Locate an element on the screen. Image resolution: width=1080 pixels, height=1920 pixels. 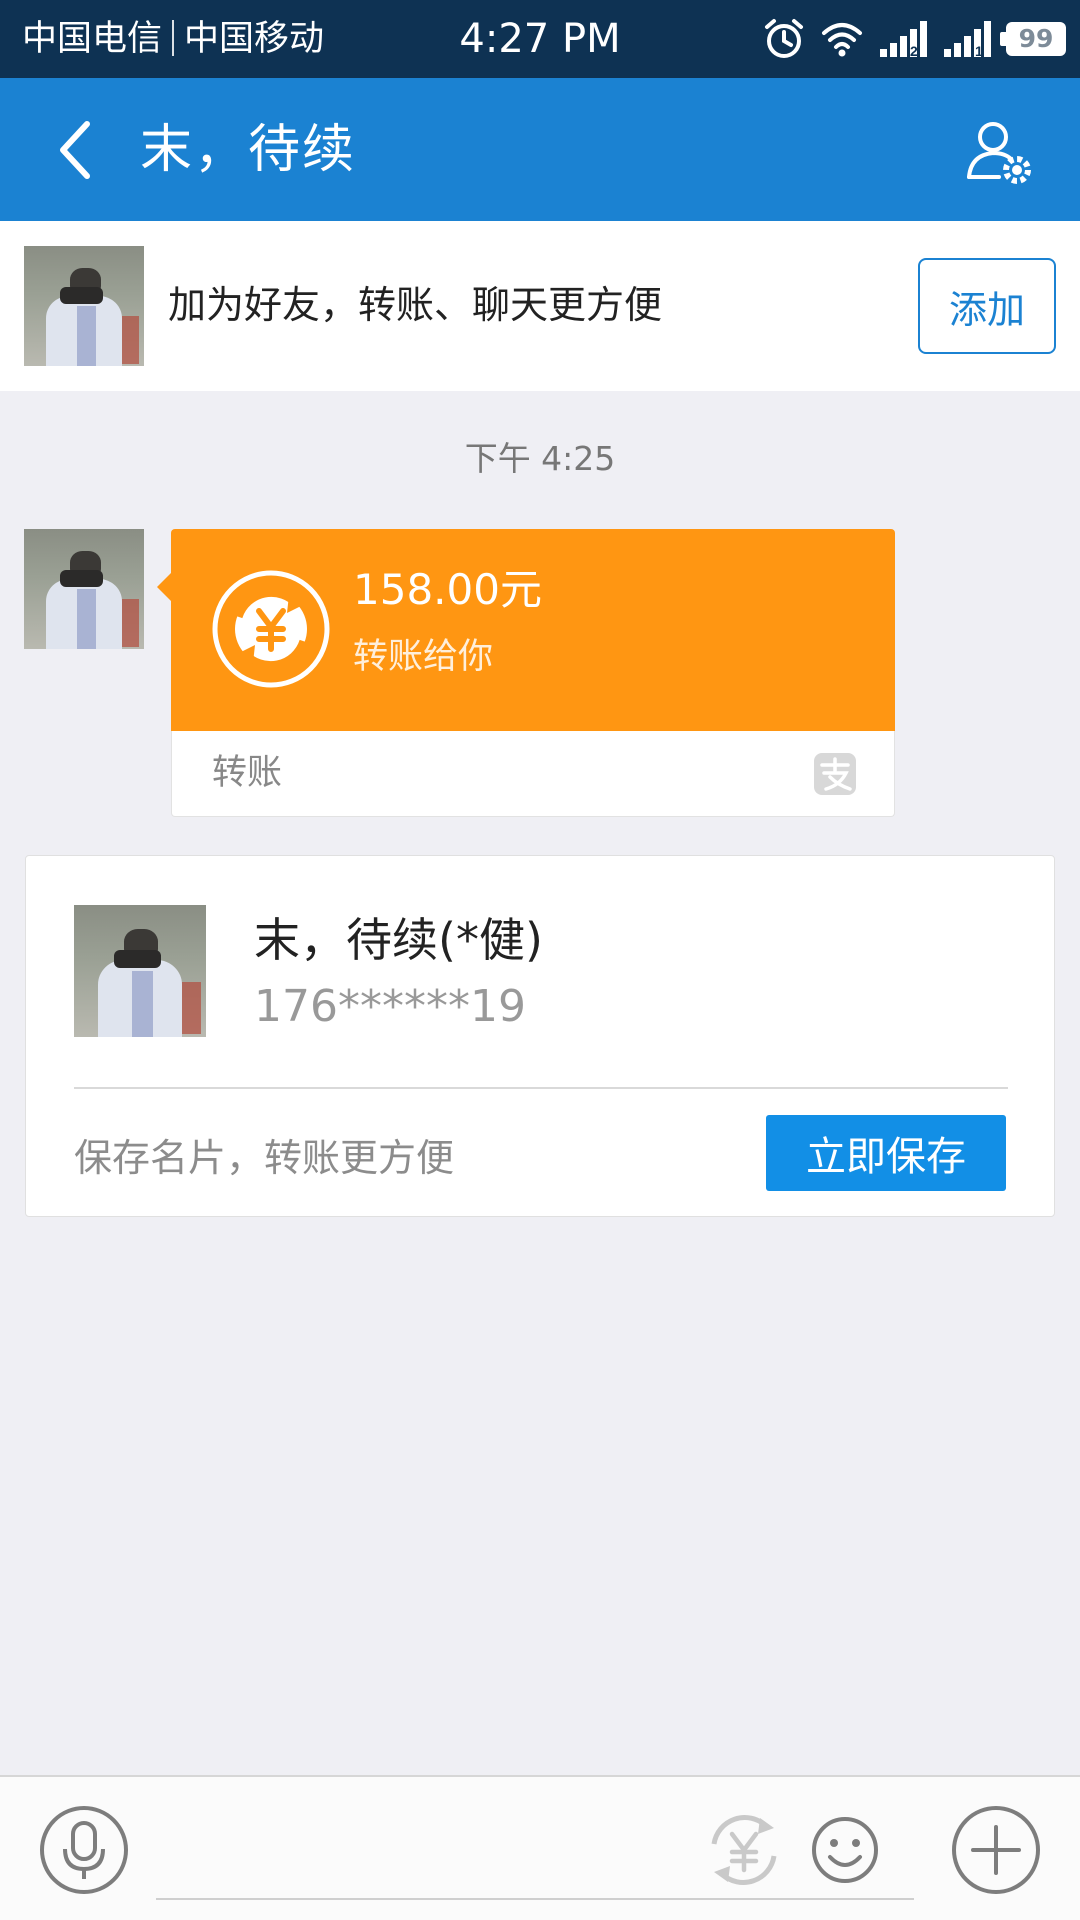
plus-icon is located at coordinates (996, 1850).